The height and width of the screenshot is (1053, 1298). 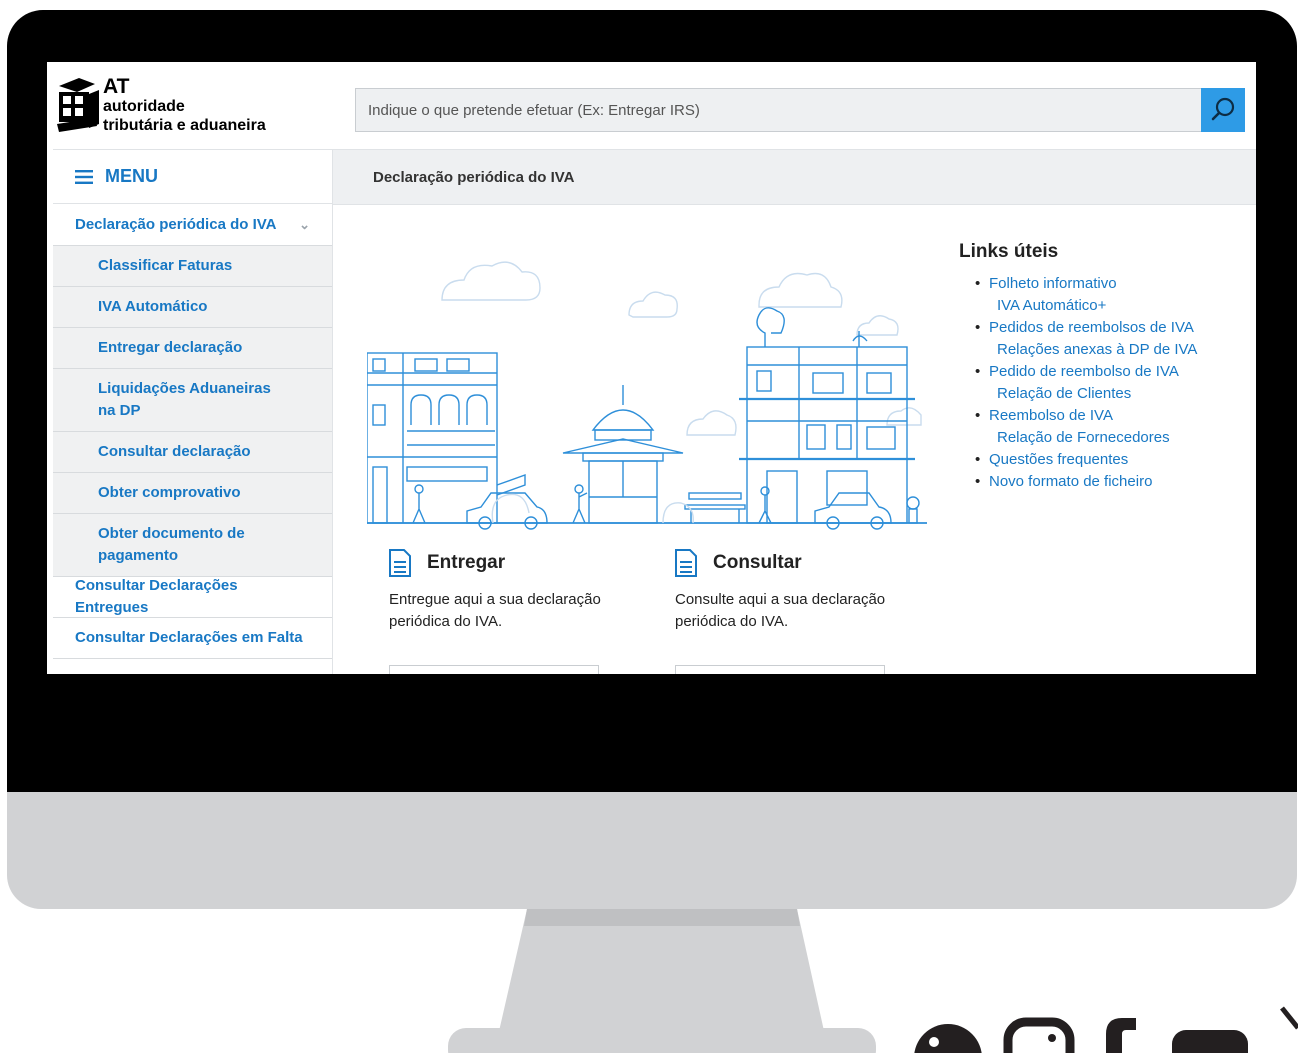 I want to click on sidebar-item-entregar-declaracao: Entregar declaração, so click(x=192, y=348).